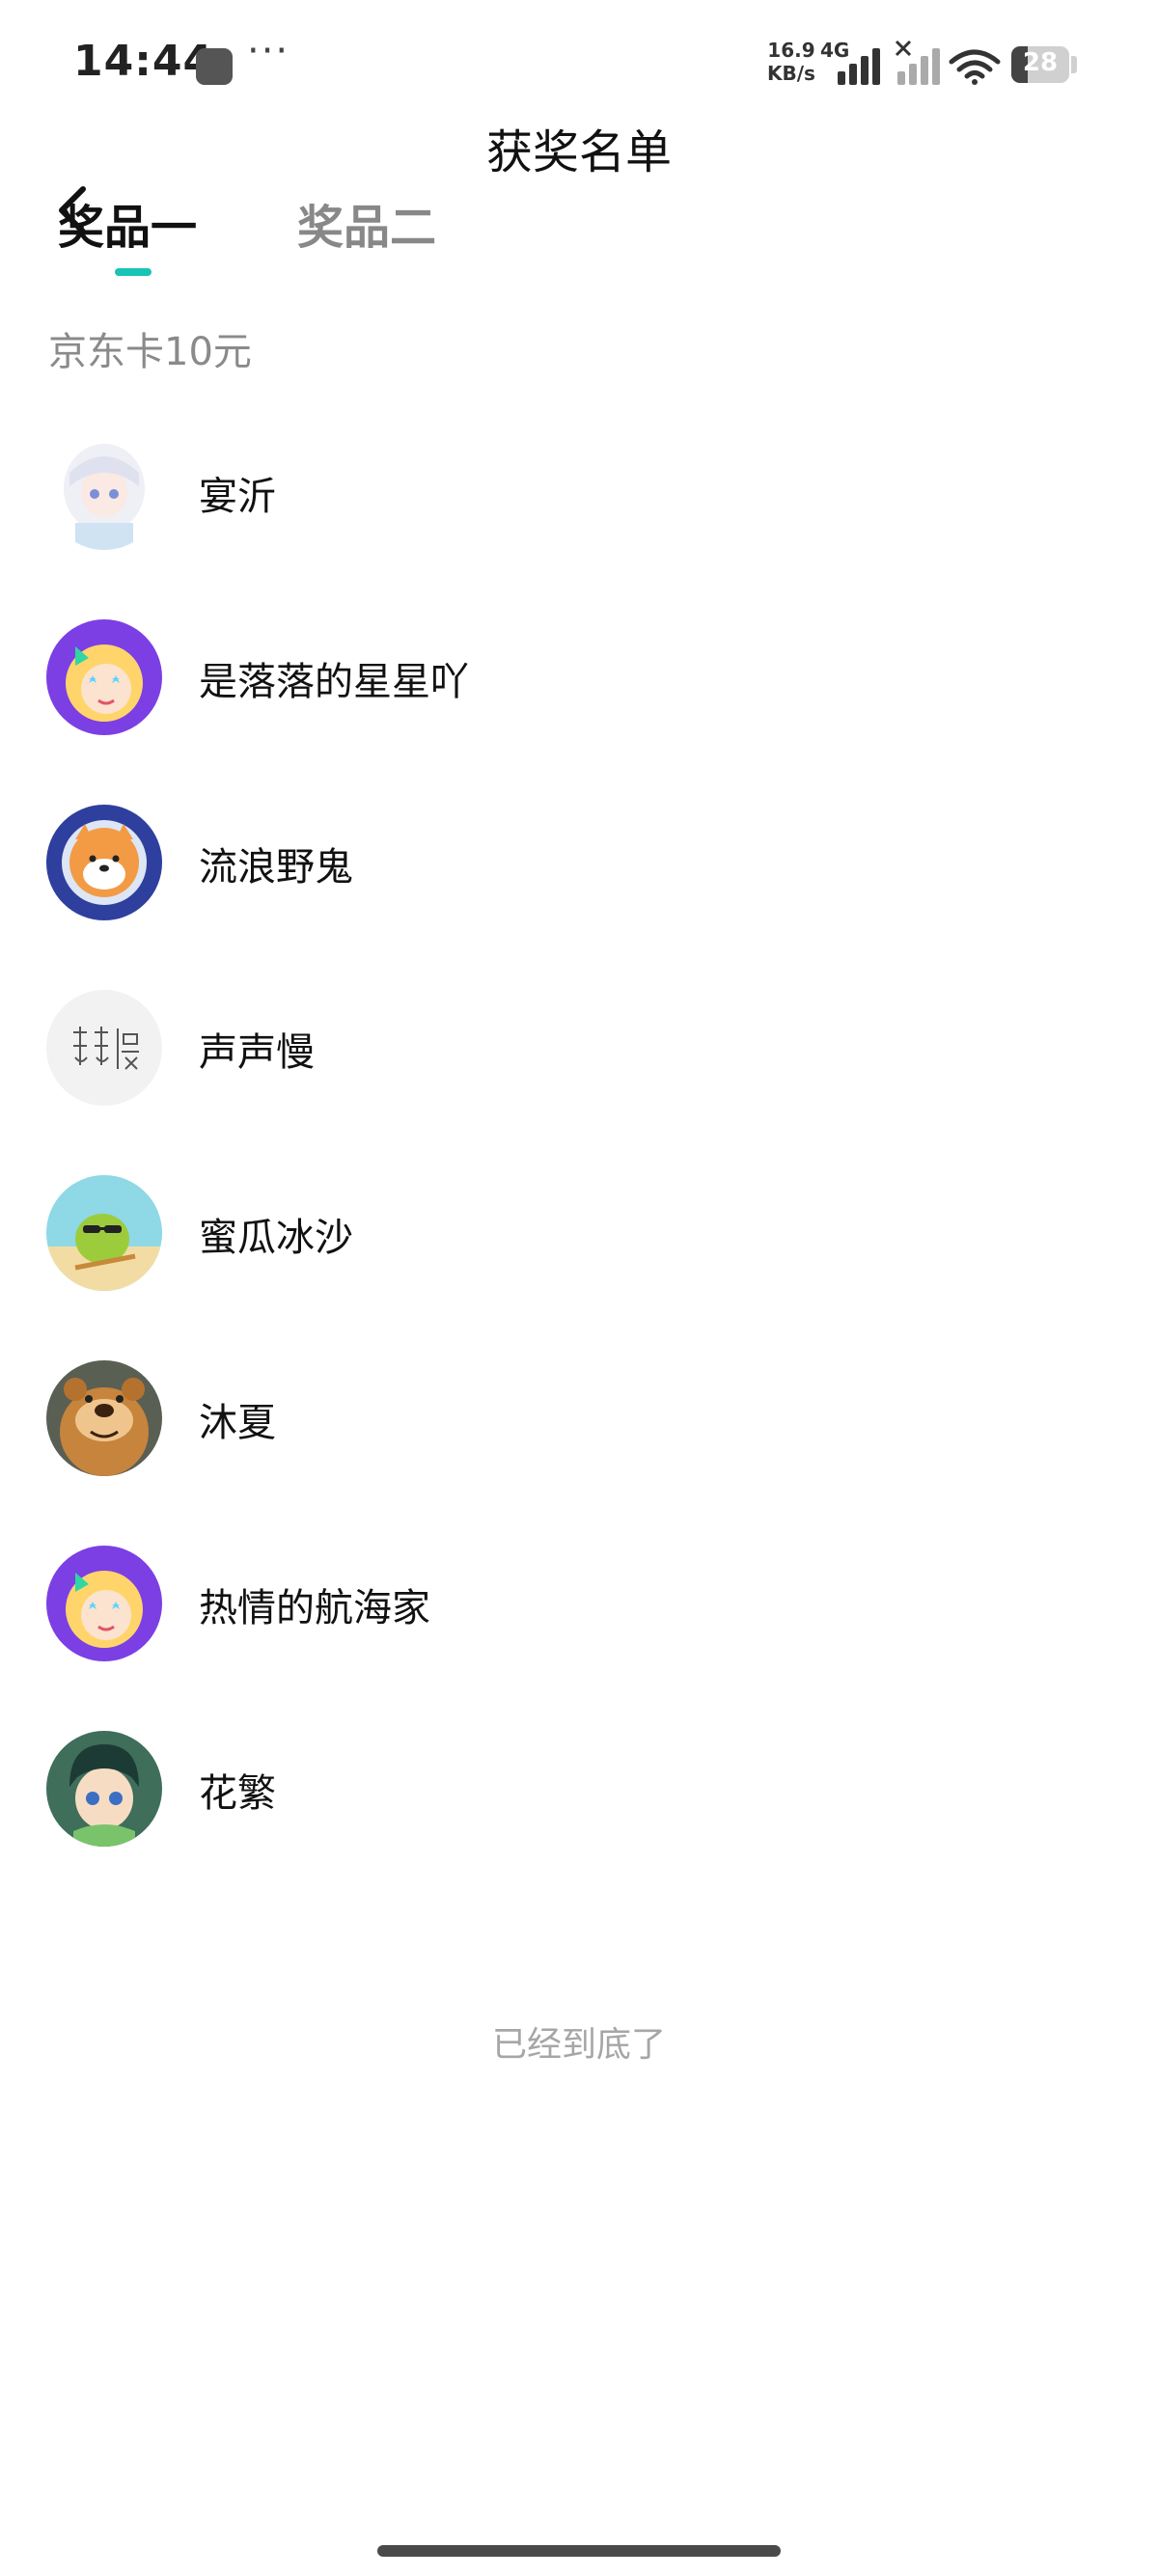 This screenshot has width=1158, height=2576. Describe the element at coordinates (276, 868) in the screenshot. I see `winner-name: 流浪野鬼` at that location.